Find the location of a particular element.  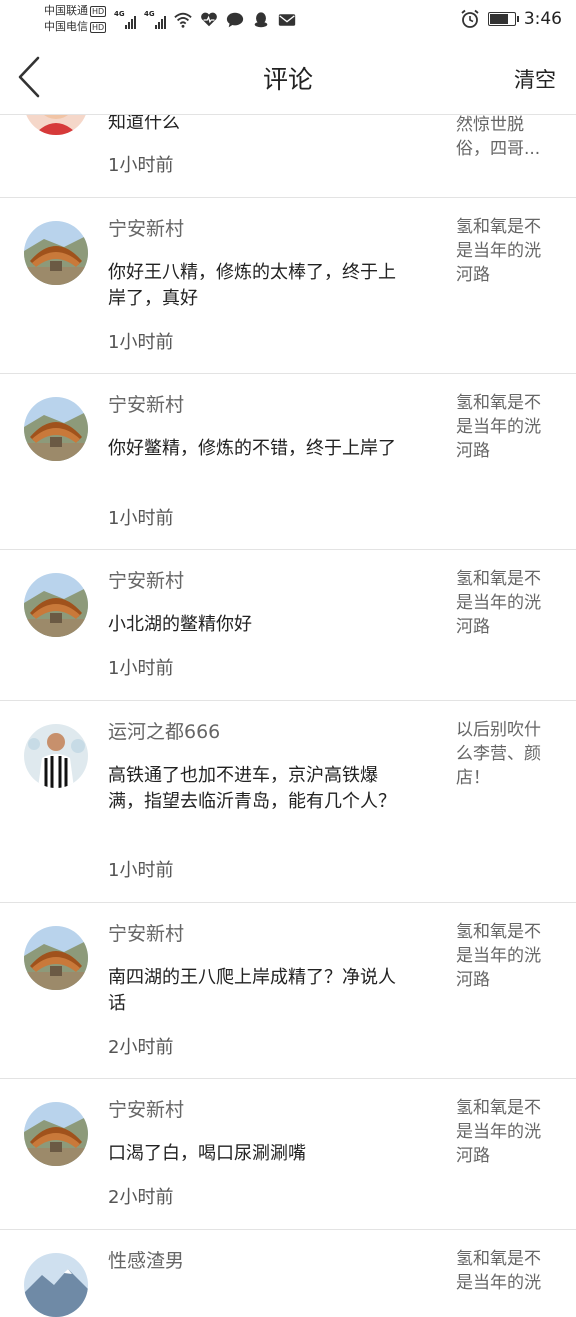

carrier-info: 中国联通 HD 中国电信 HD is located at coordinates (75, 19).